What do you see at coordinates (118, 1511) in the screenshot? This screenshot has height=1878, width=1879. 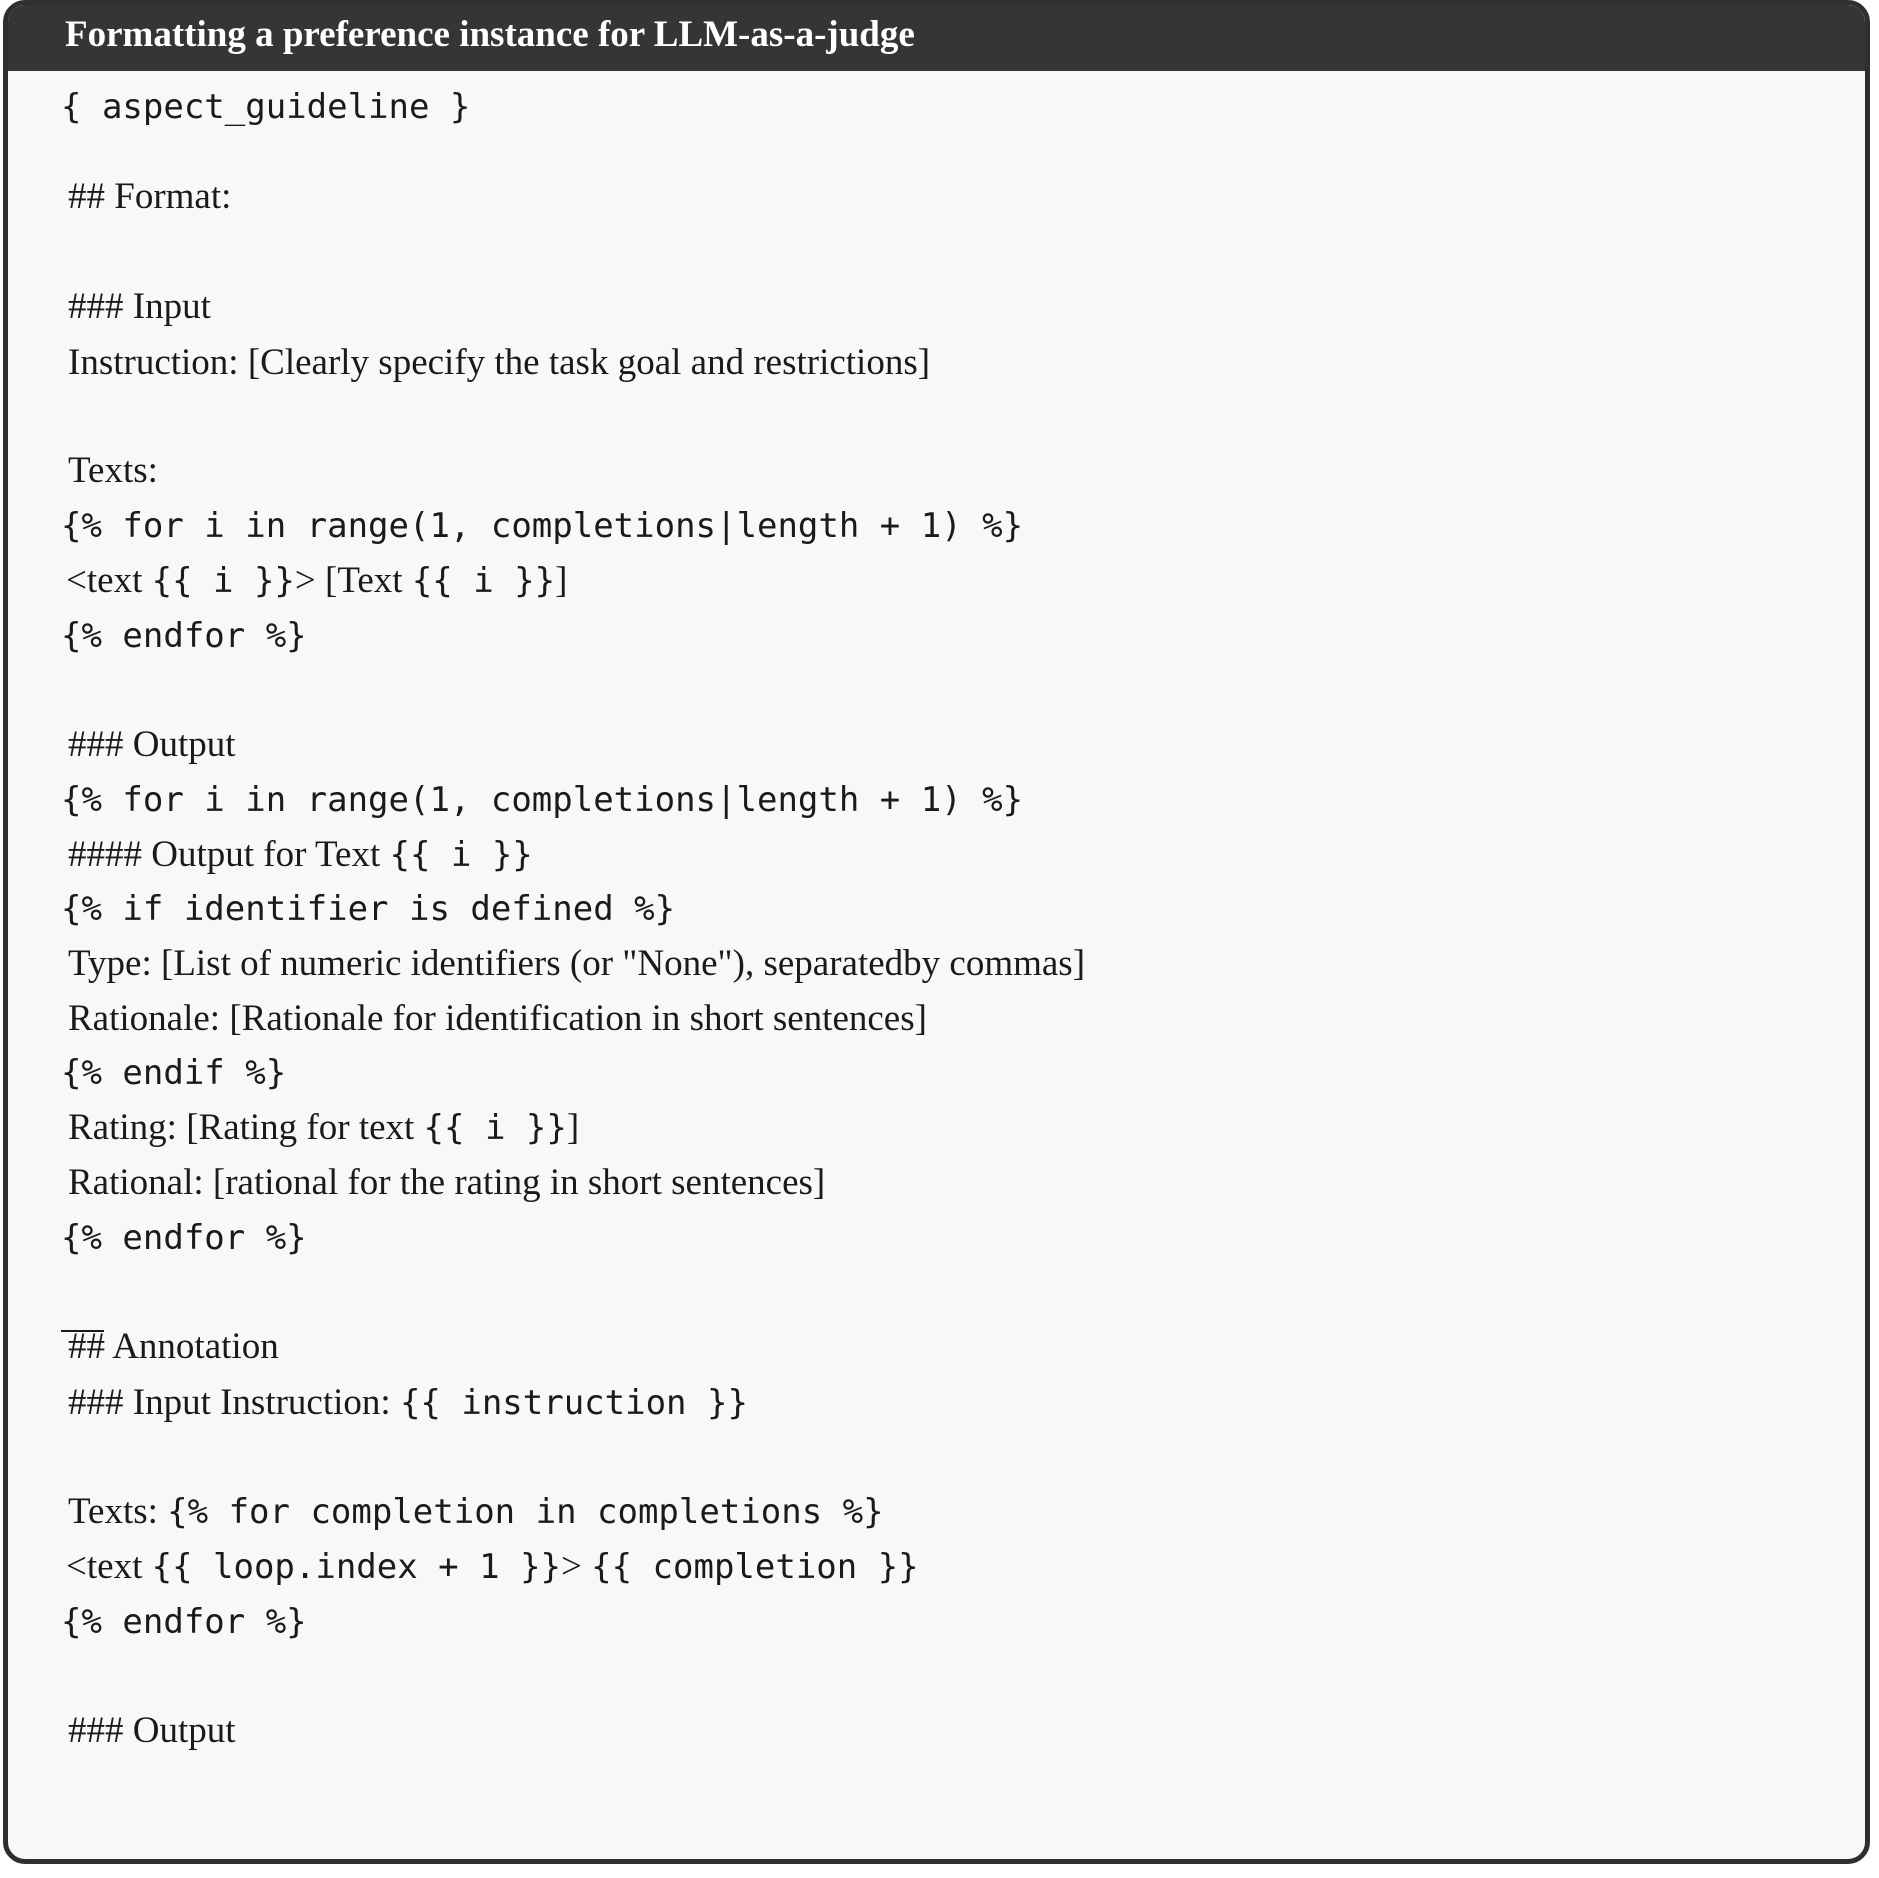 I see `texts-completions-label: Texts:` at bounding box center [118, 1511].